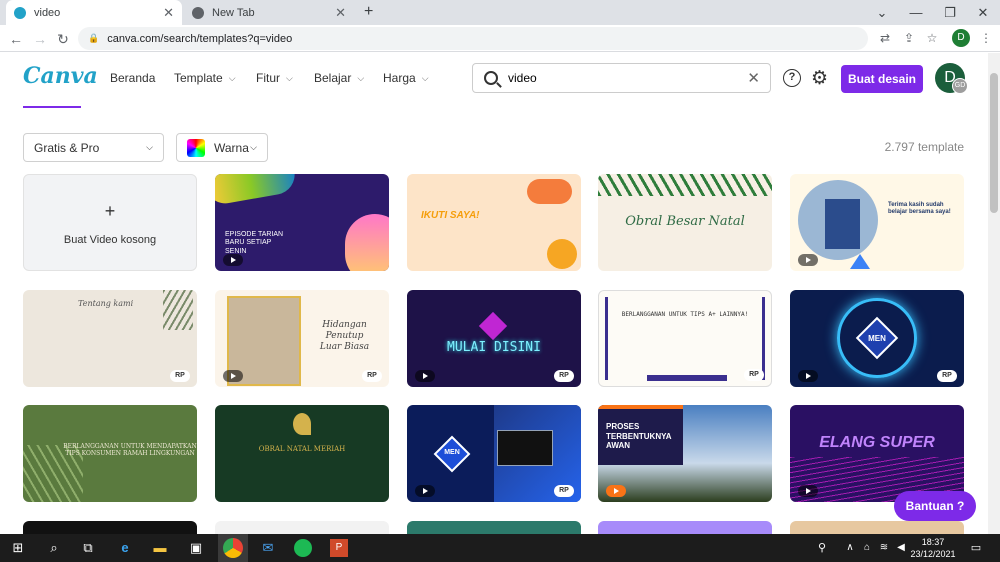  What do you see at coordinates (877, 442) in the screenshot?
I see `template-title: ELANG SUPER` at bounding box center [877, 442].